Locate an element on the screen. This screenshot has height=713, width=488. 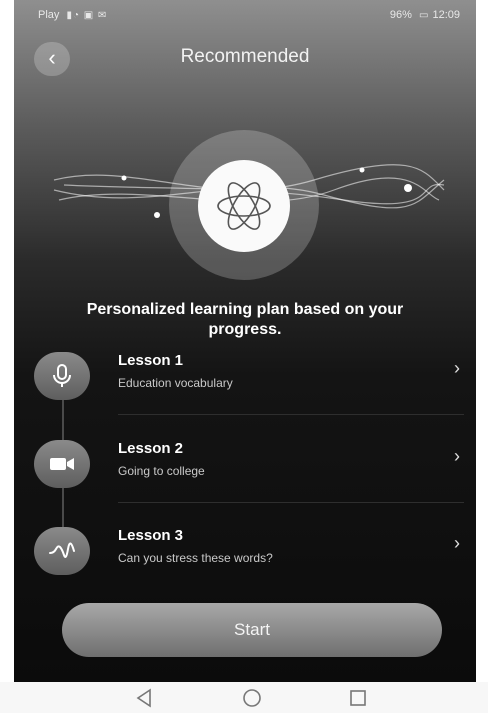
home-circle-icon is located at coordinates (252, 698).